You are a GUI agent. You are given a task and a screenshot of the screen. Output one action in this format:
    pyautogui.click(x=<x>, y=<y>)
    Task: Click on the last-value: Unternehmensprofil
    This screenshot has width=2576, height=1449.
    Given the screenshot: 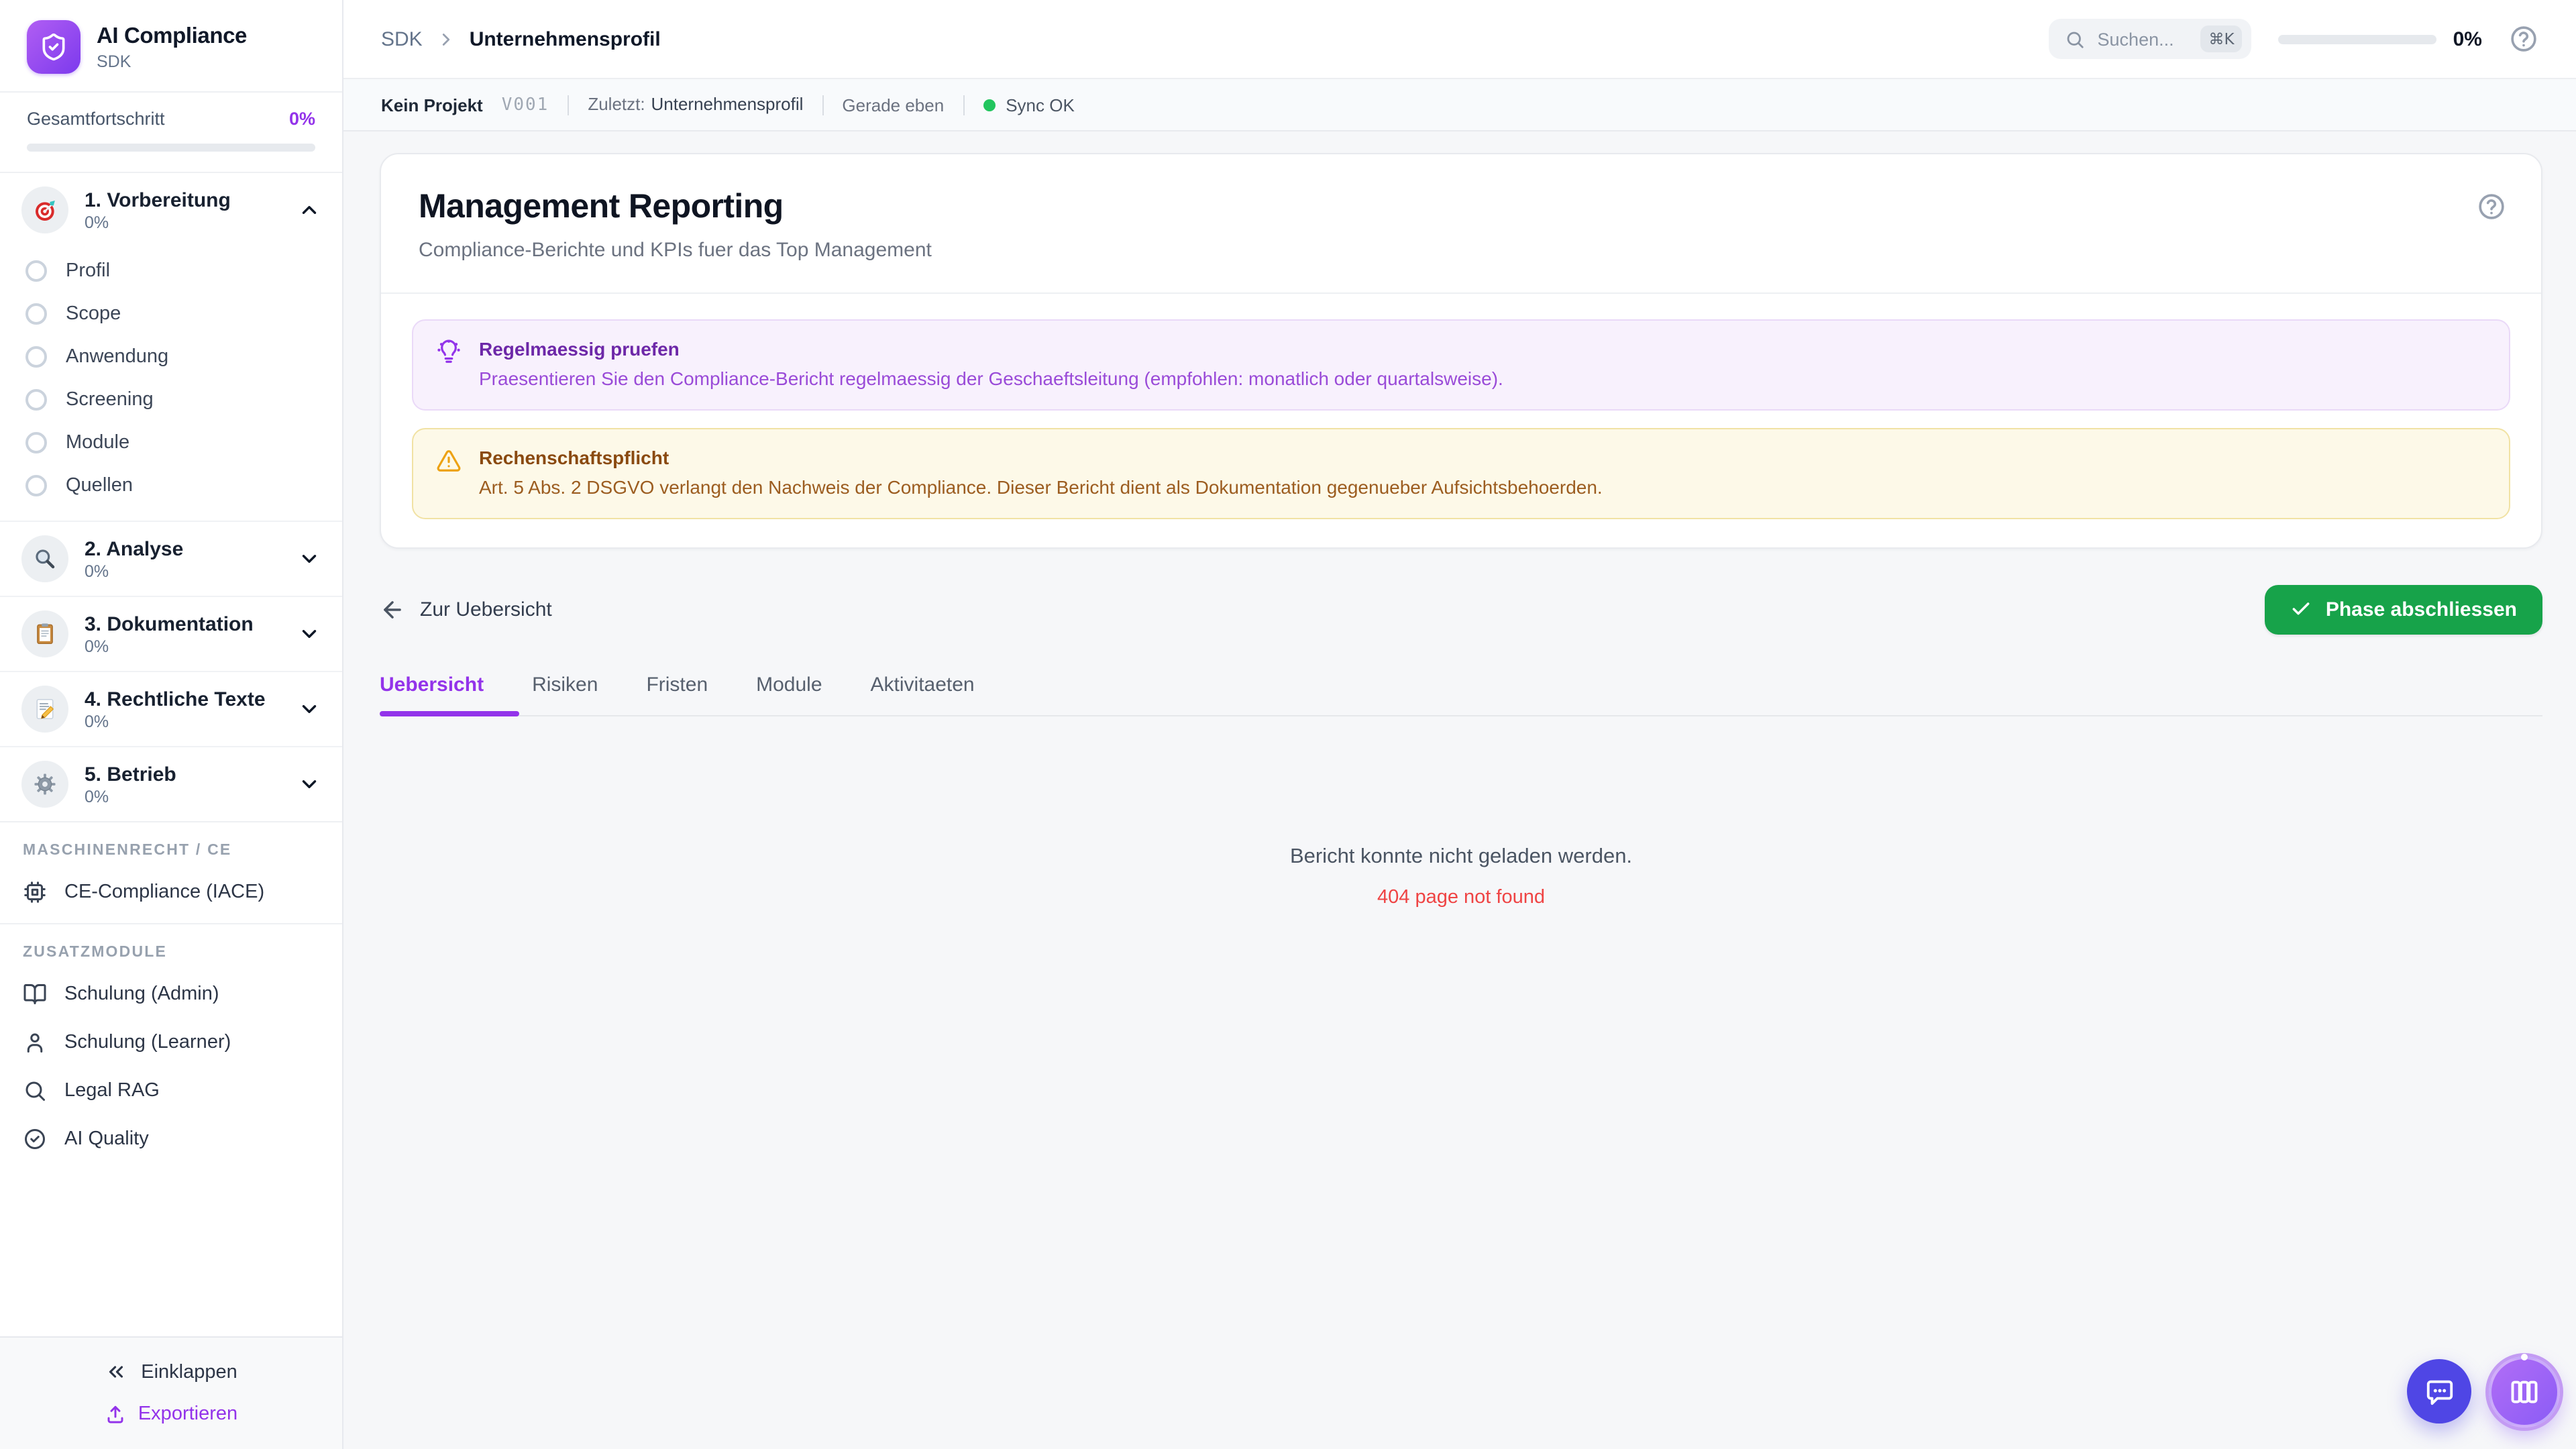 What is the action you would take?
    pyautogui.click(x=727, y=104)
    